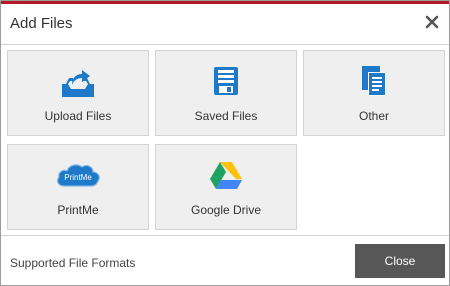 The width and height of the screenshot is (450, 286). Describe the element at coordinates (78, 83) in the screenshot. I see `upload-icon` at that location.